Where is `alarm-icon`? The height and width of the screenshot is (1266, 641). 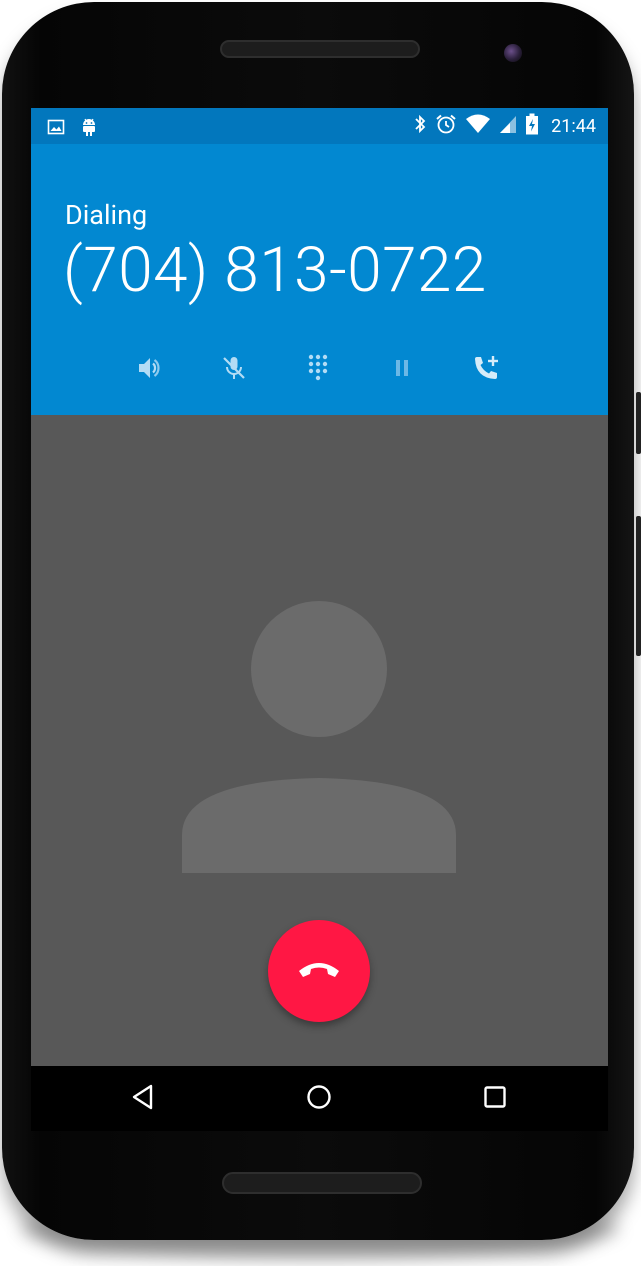 alarm-icon is located at coordinates (446, 126).